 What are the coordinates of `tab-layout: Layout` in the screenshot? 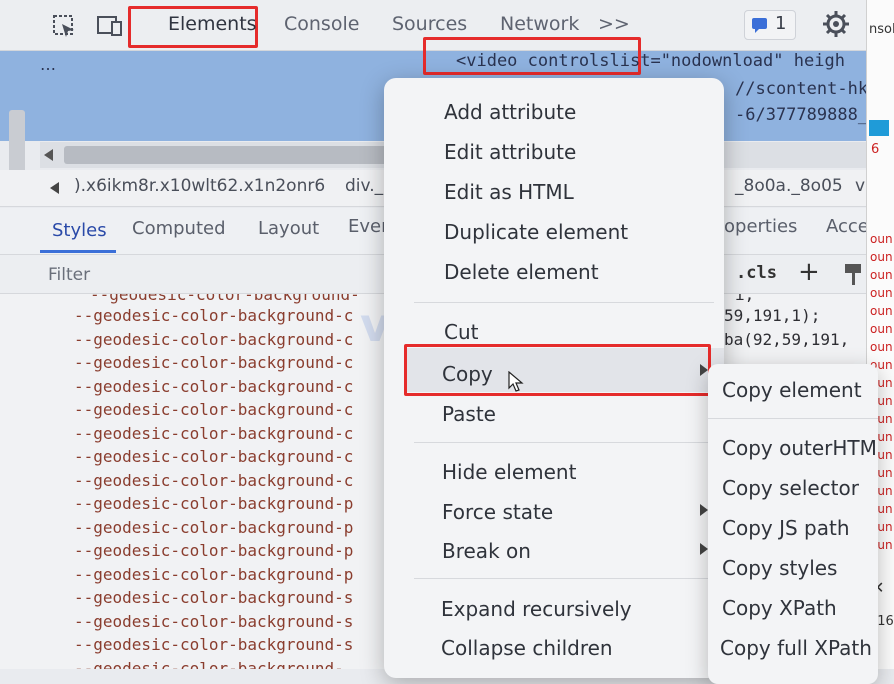 It's located at (288, 228).